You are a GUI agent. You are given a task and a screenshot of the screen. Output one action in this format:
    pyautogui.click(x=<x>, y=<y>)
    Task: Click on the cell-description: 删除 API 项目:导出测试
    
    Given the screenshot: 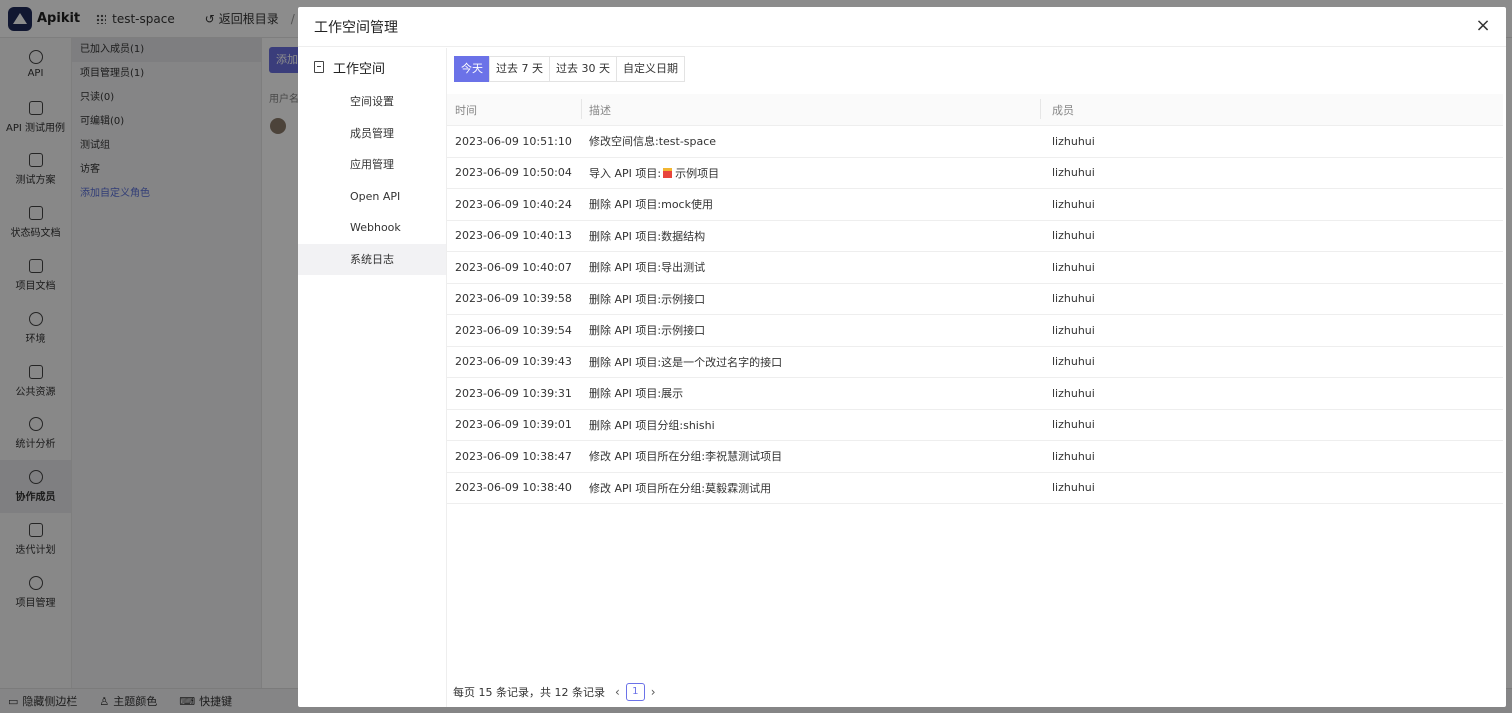 What is the action you would take?
    pyautogui.click(x=647, y=268)
    